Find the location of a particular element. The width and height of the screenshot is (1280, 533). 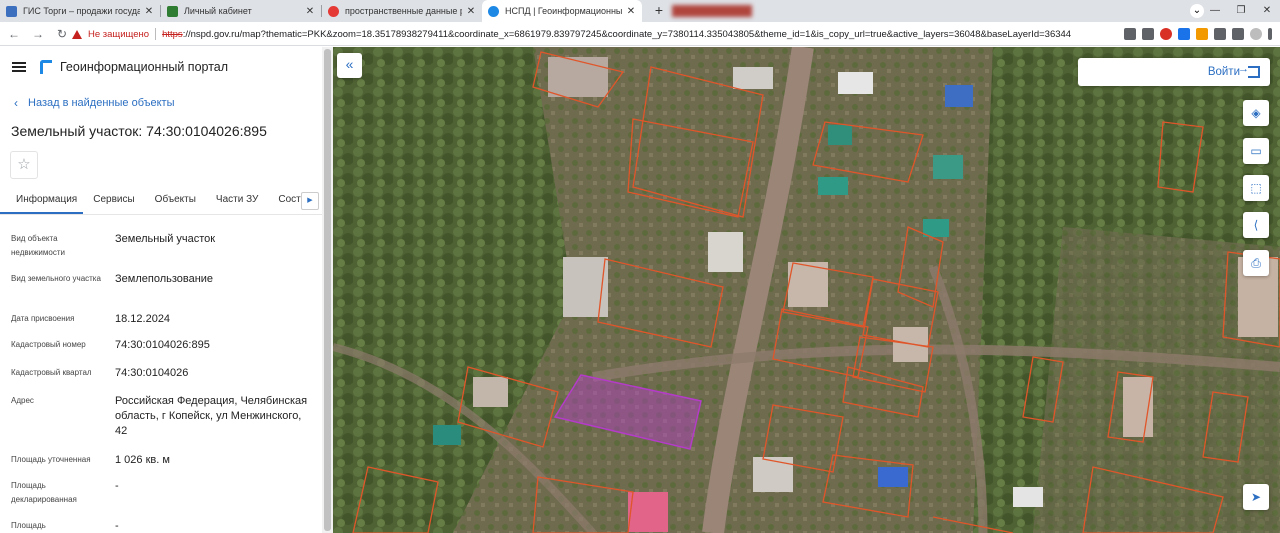

collapse-panel-icon: « is located at coordinates (349, 65).